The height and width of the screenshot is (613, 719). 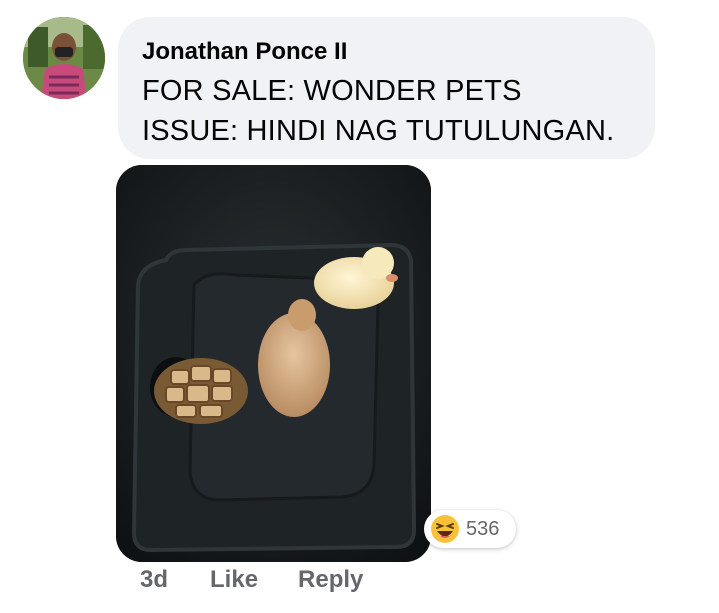 I want to click on comment-timestamp: 3d, so click(x=154, y=580).